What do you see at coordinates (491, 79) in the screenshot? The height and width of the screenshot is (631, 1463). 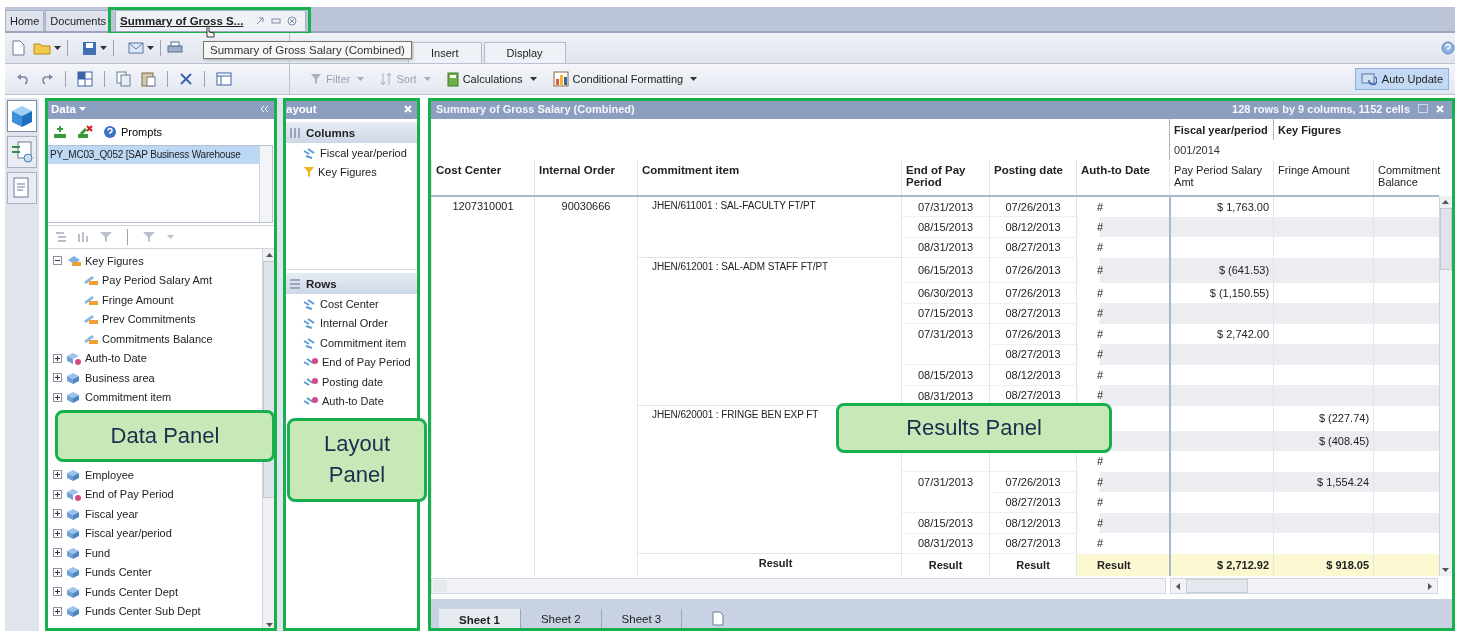 I see `toolbar-button: Calculations` at bounding box center [491, 79].